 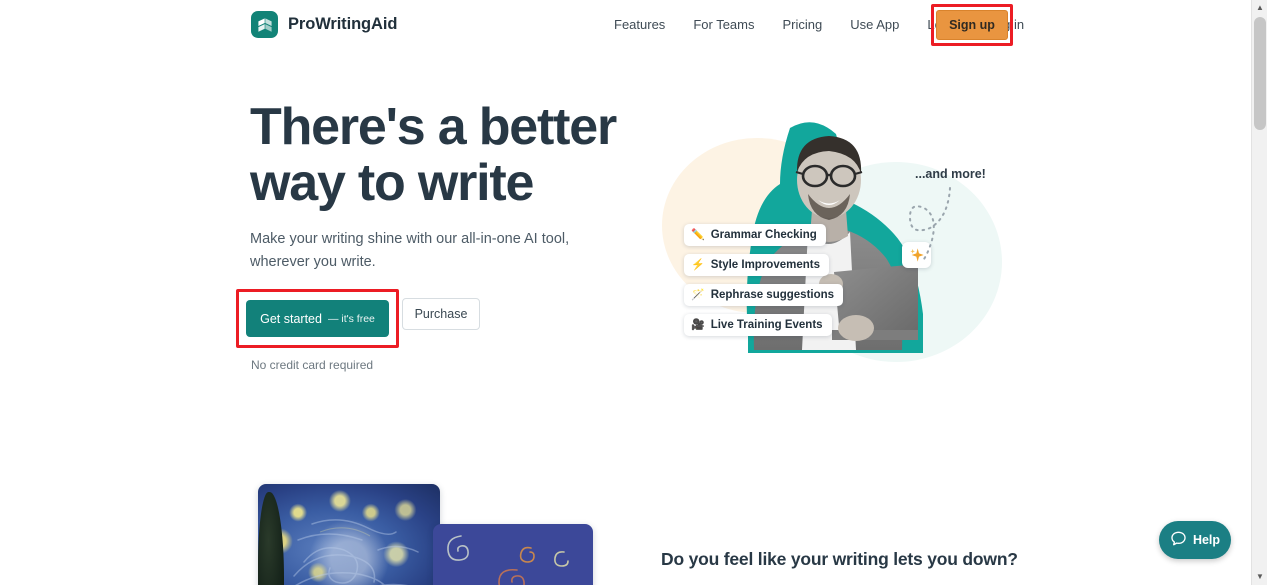 I want to click on scrollbar-up-arrow-icon: ▲, so click(x=1259, y=8).